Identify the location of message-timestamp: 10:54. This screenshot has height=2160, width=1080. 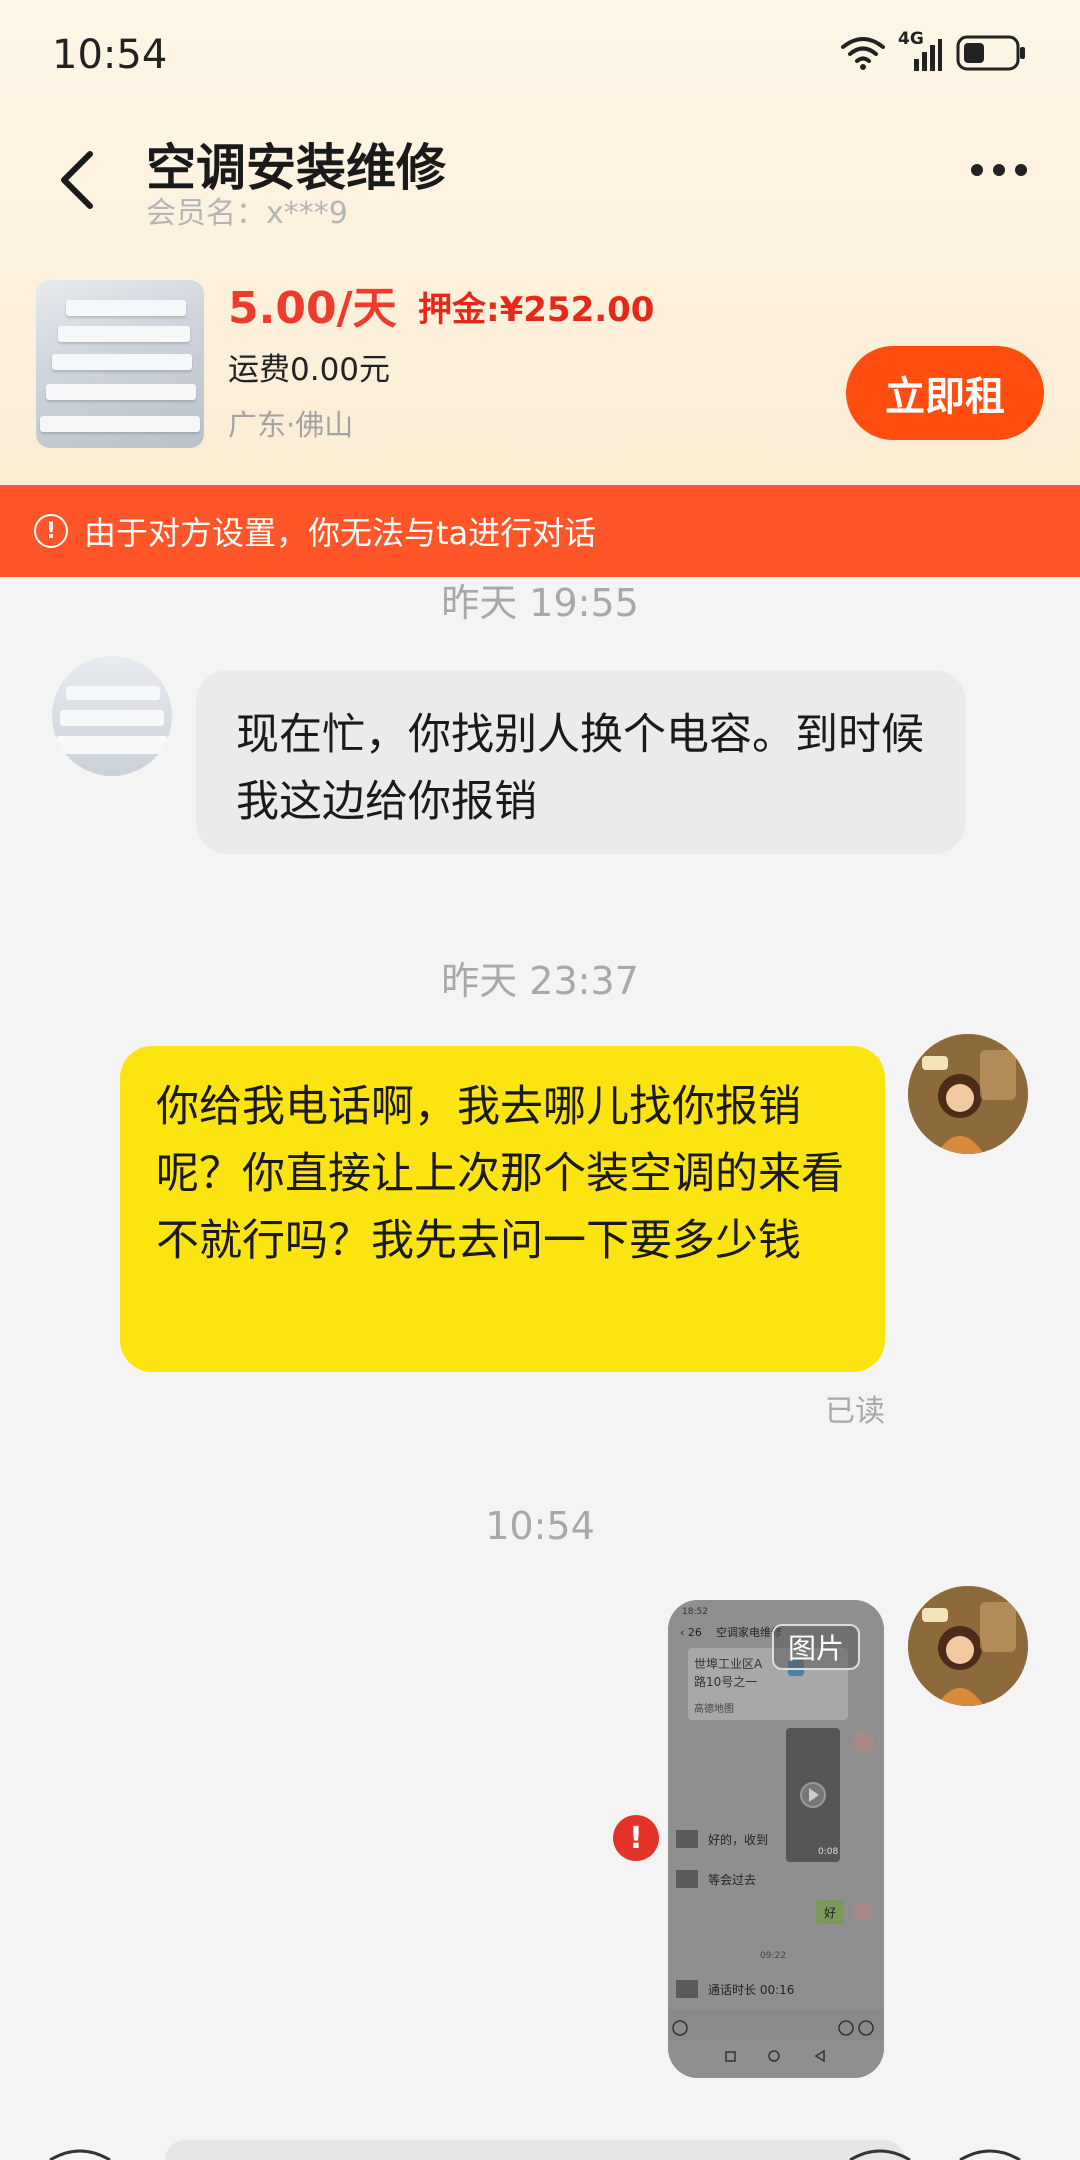
(540, 1526).